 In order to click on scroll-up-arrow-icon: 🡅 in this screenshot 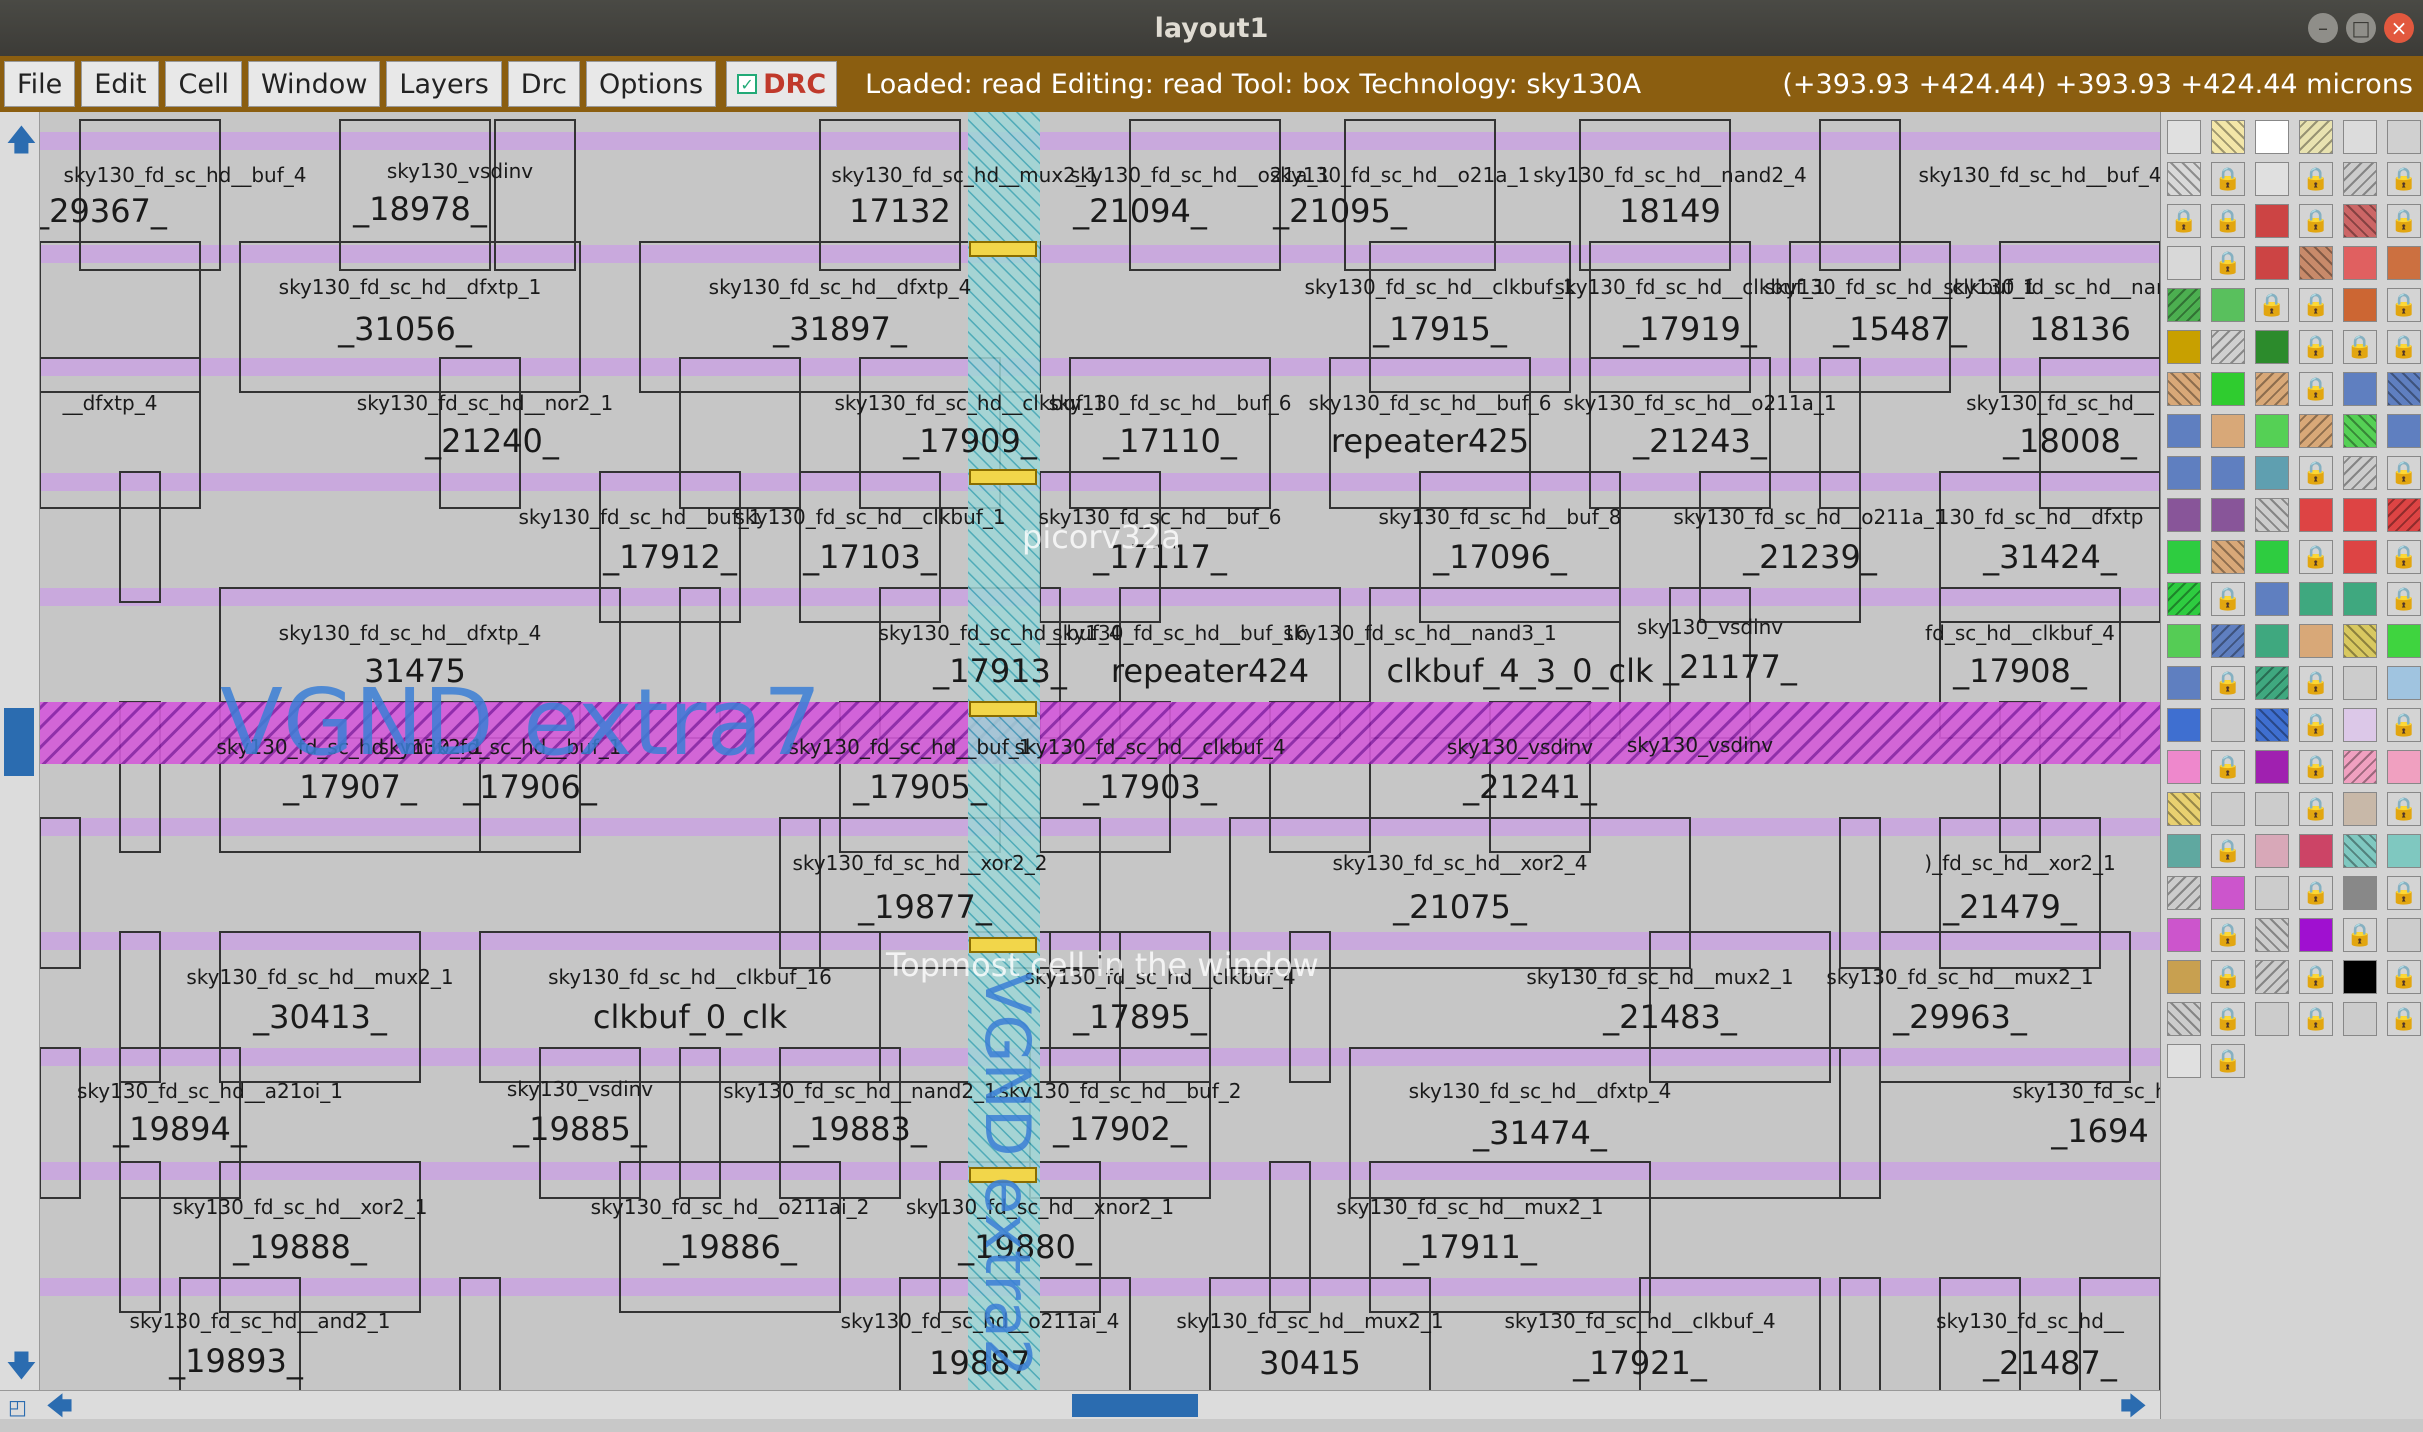, I will do `click(21, 143)`.